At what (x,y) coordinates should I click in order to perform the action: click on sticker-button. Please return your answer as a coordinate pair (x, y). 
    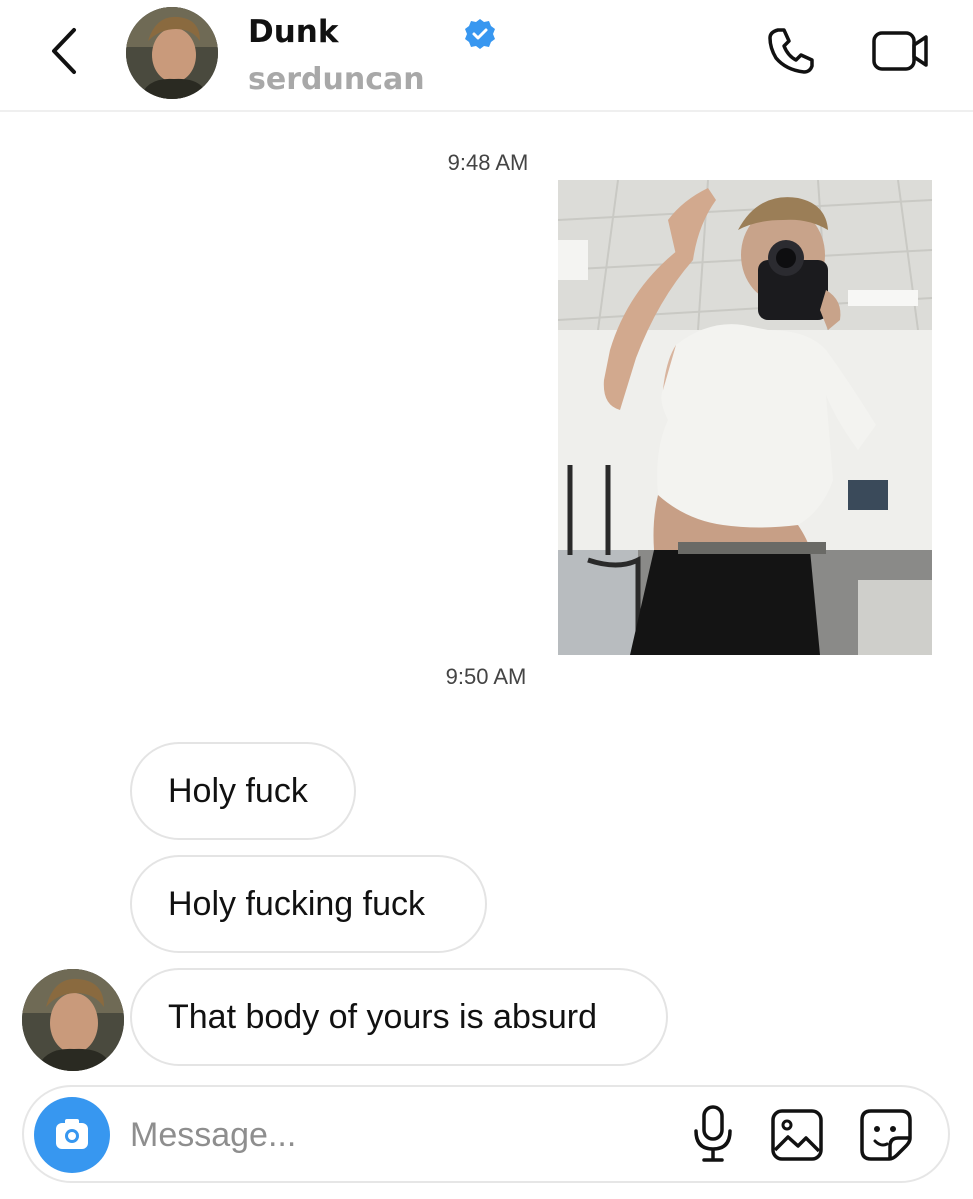
    Looking at the image, I should click on (886, 1135).